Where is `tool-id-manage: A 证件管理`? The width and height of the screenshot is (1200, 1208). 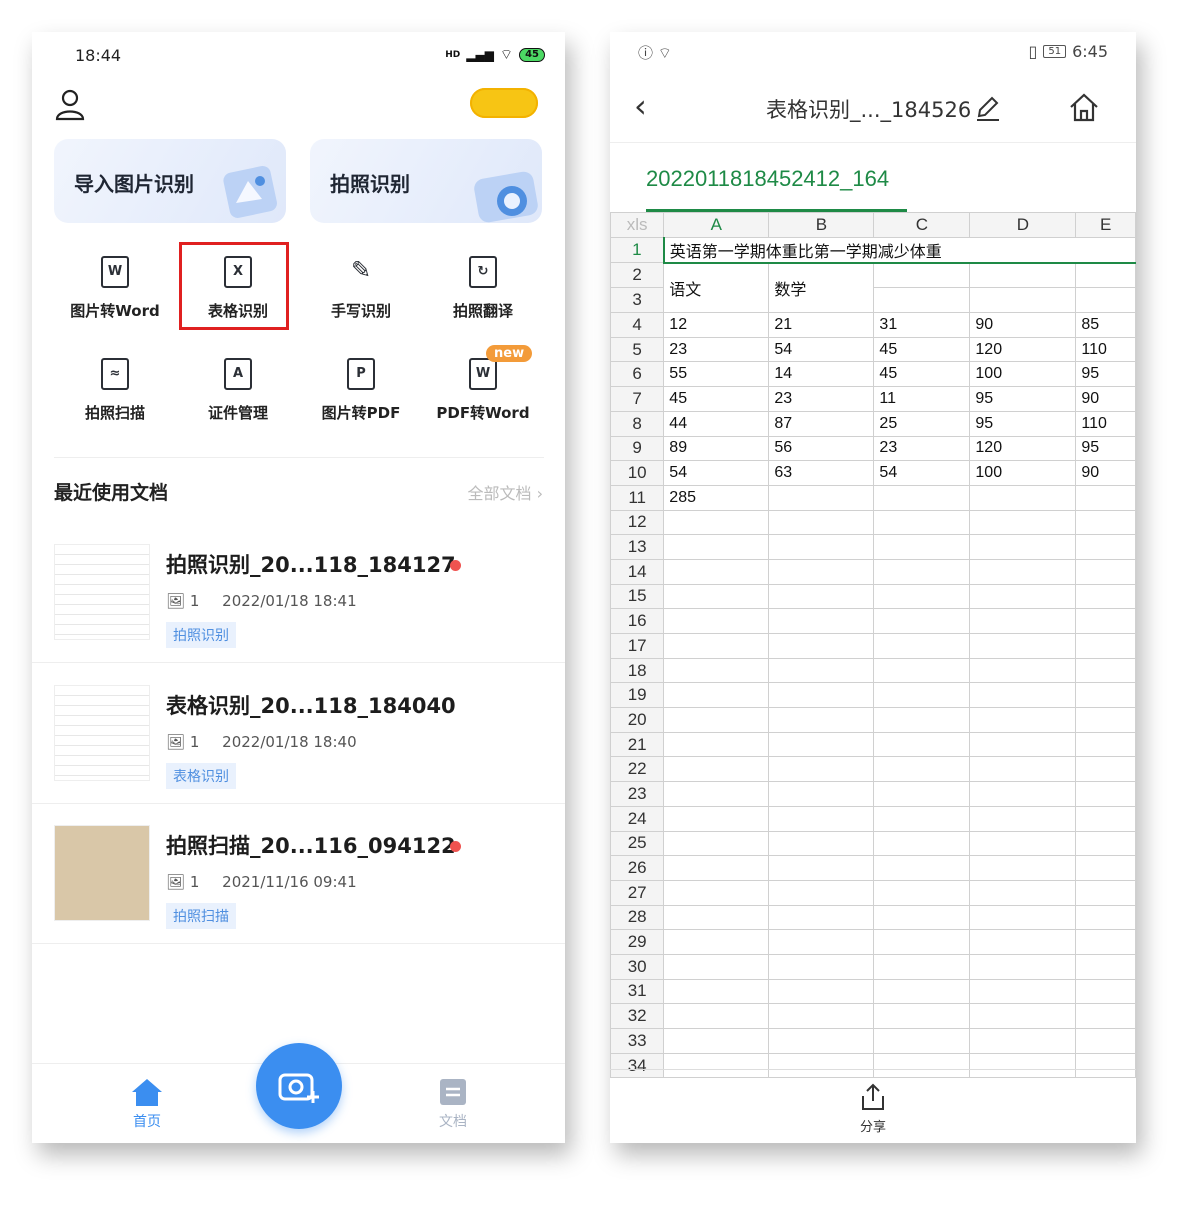
tool-id-manage: A 证件管理 is located at coordinates (238, 390).